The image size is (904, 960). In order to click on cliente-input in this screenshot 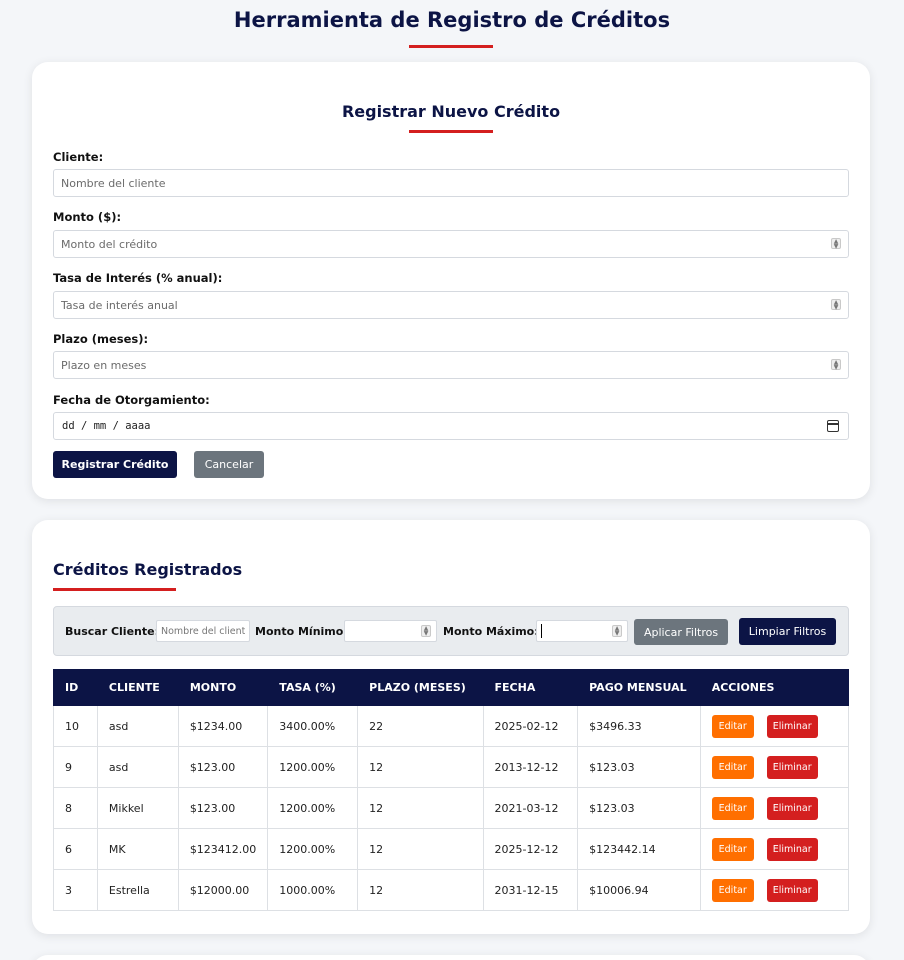, I will do `click(451, 183)`.